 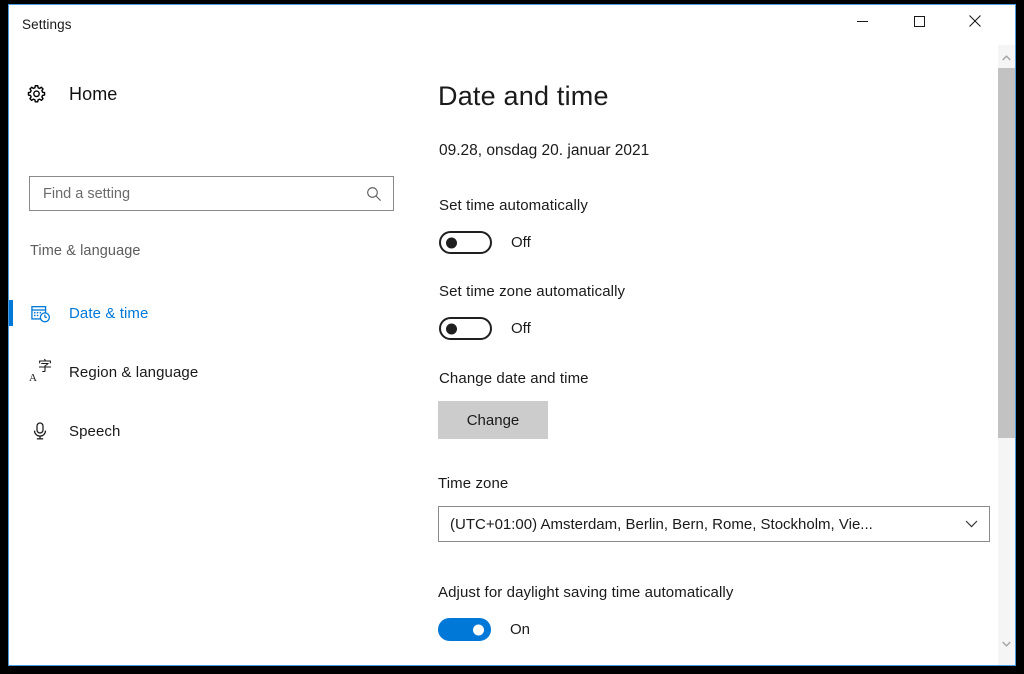 I want to click on set-time-automatically-toggle, so click(x=465, y=242).